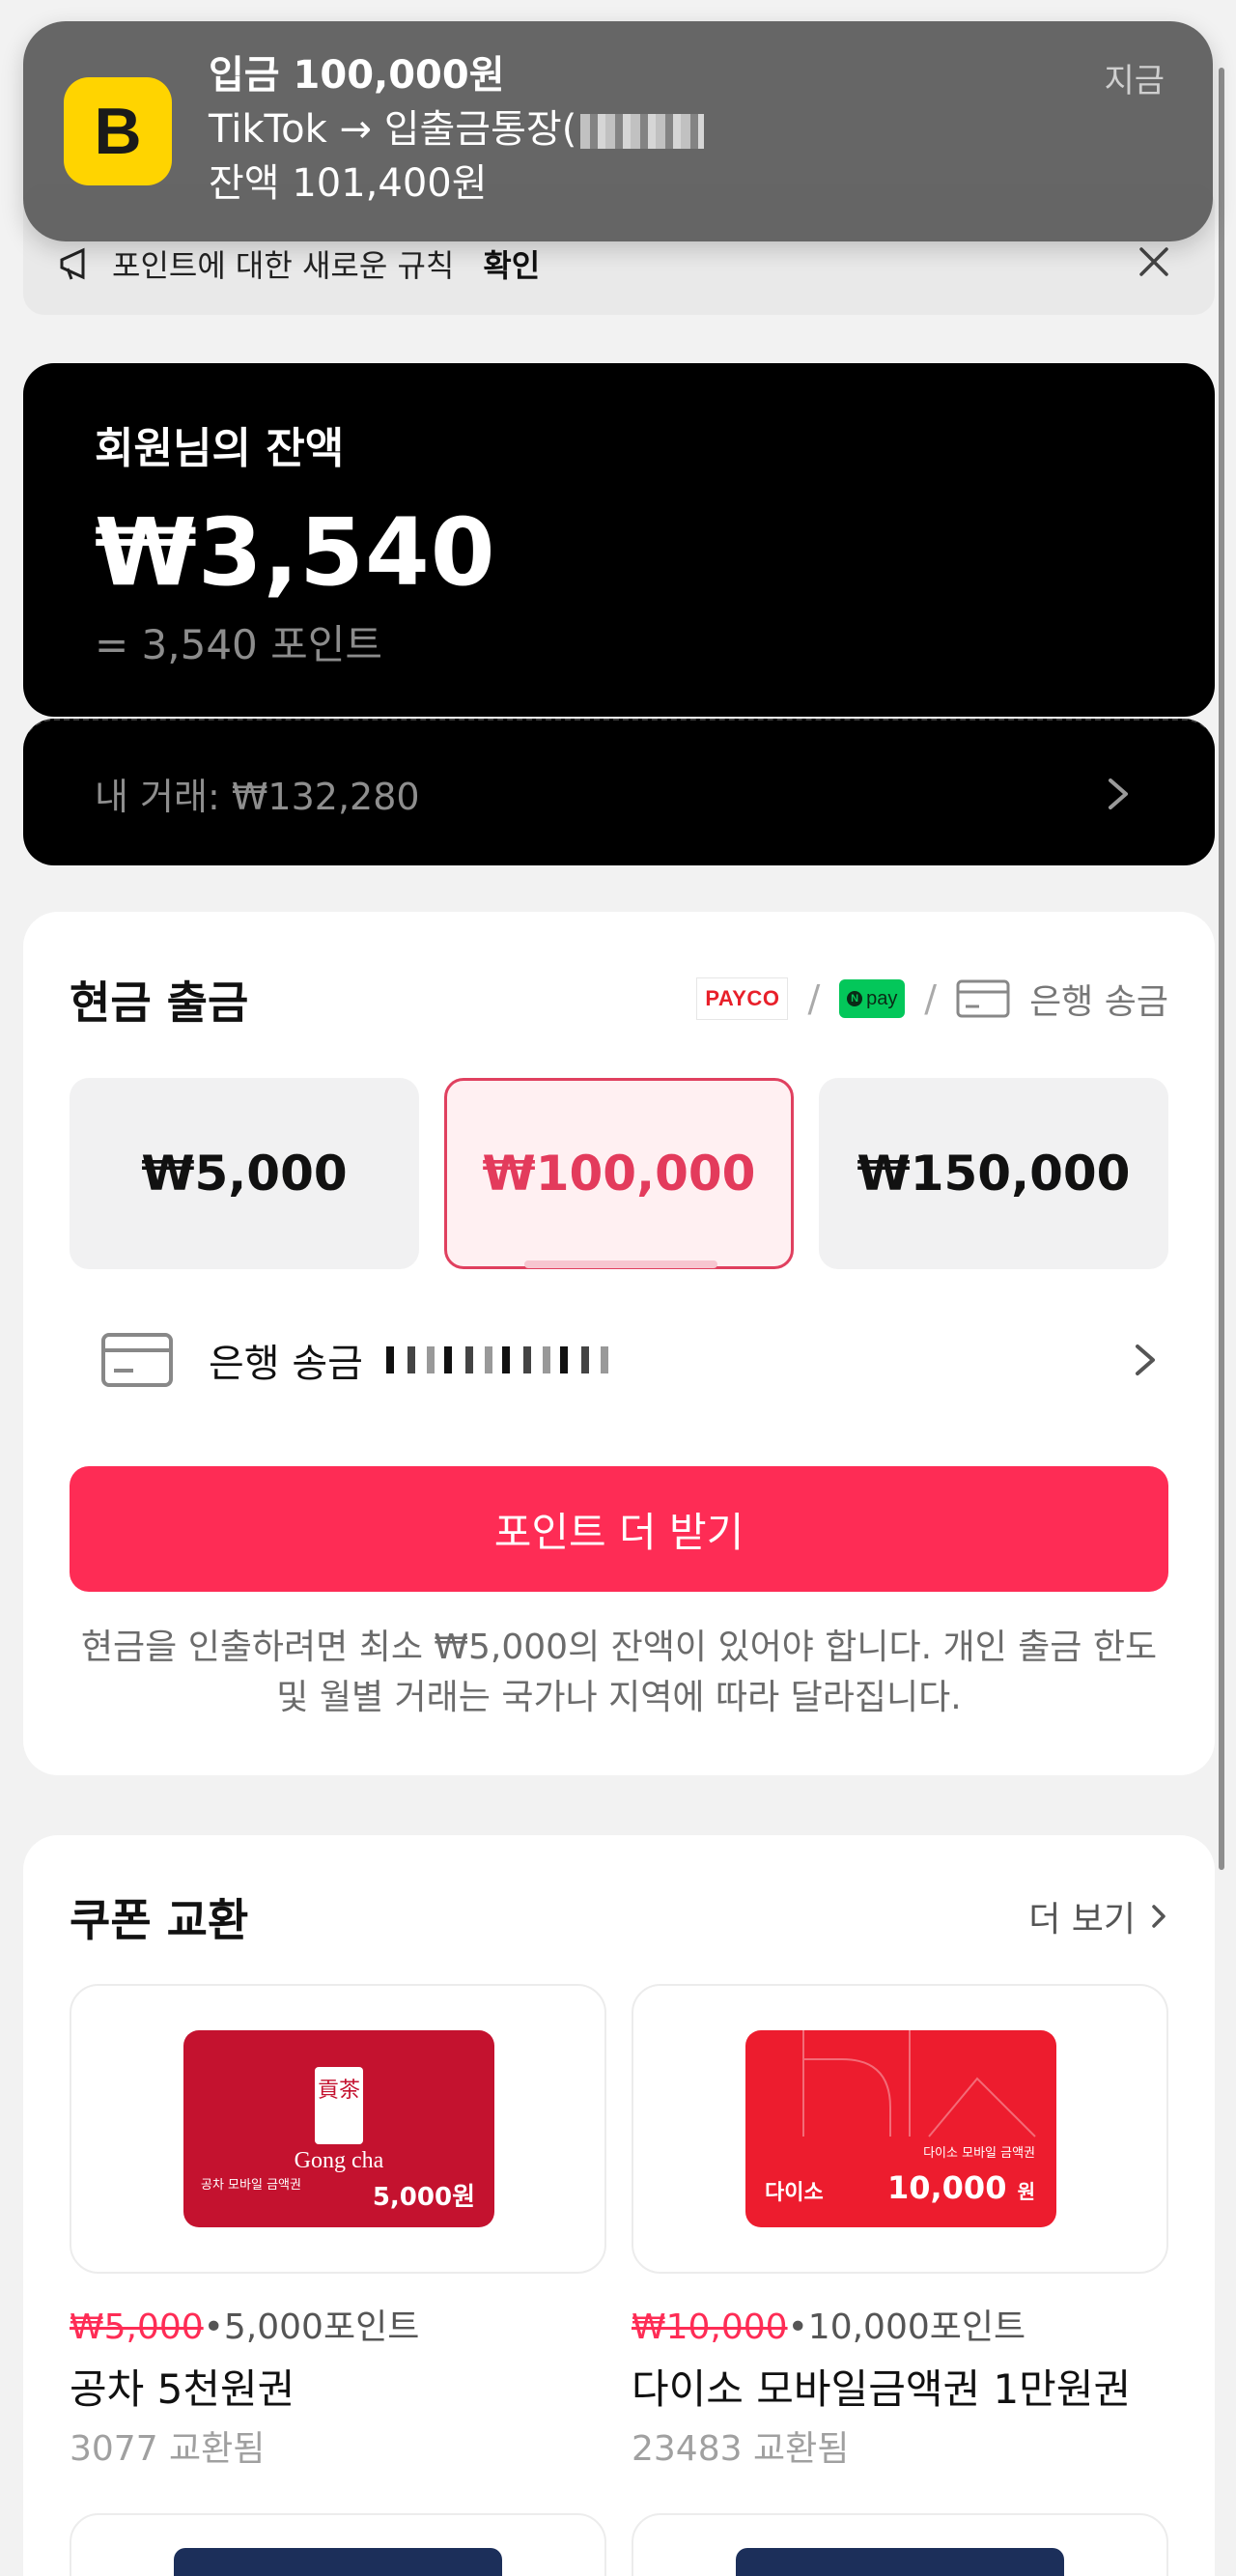 This screenshot has height=2576, width=1236. What do you see at coordinates (168, 2449) in the screenshot?
I see `coupon-exchange-count: 3077 교환됨` at bounding box center [168, 2449].